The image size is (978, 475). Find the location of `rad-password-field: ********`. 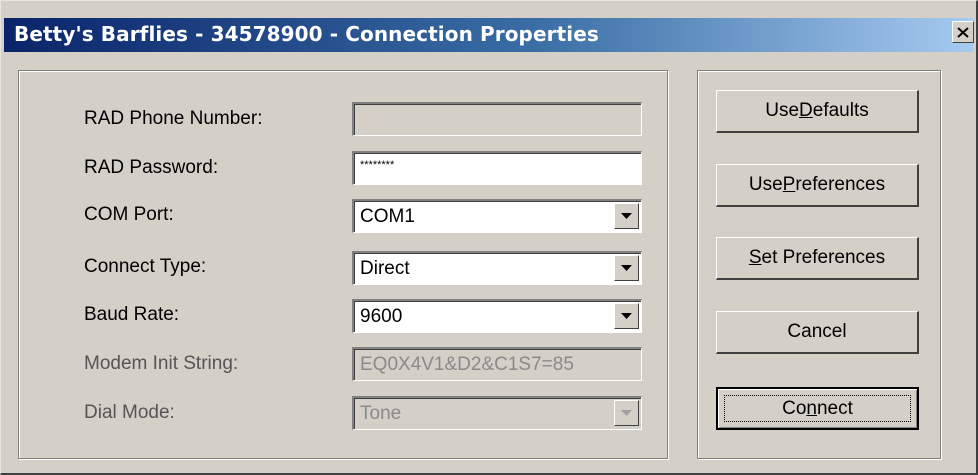

rad-password-field: ******** is located at coordinates (497, 168).